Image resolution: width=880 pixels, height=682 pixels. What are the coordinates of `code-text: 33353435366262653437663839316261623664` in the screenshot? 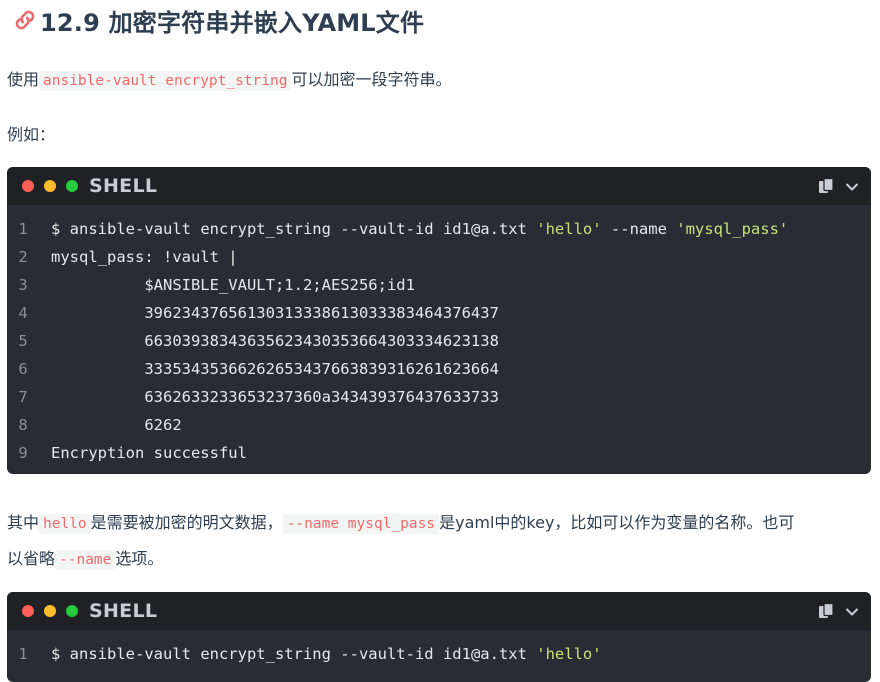 It's located at (268, 369).